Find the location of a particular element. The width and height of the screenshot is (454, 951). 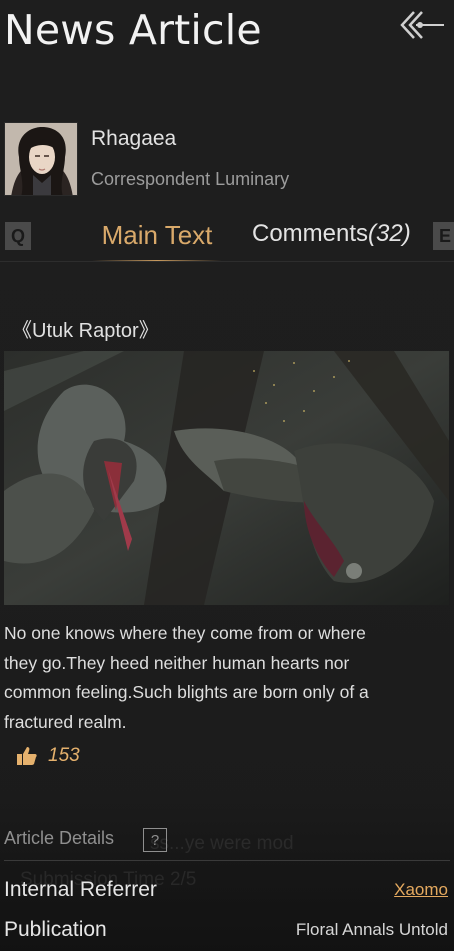

tab-comments-label: Comments is located at coordinates (310, 233).